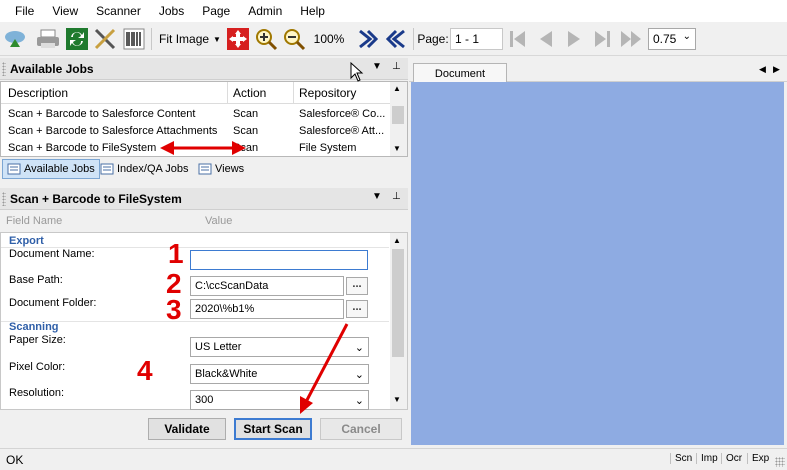 The height and width of the screenshot is (470, 787). What do you see at coordinates (204, 400) in the screenshot?
I see `resolution-value: 300` at bounding box center [204, 400].